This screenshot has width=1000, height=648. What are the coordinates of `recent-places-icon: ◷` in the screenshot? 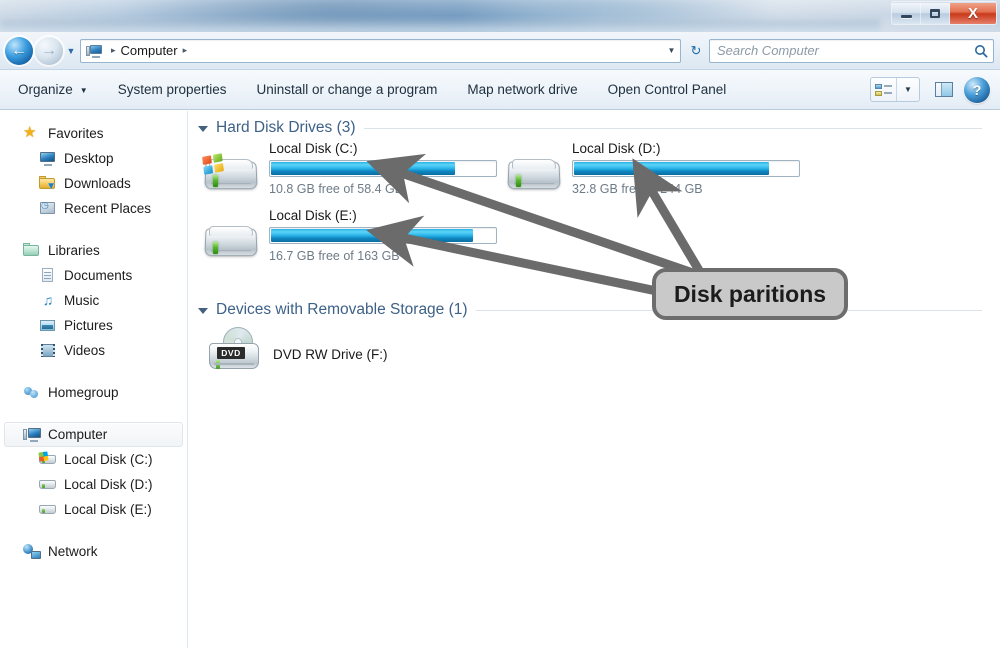 It's located at (48, 208).